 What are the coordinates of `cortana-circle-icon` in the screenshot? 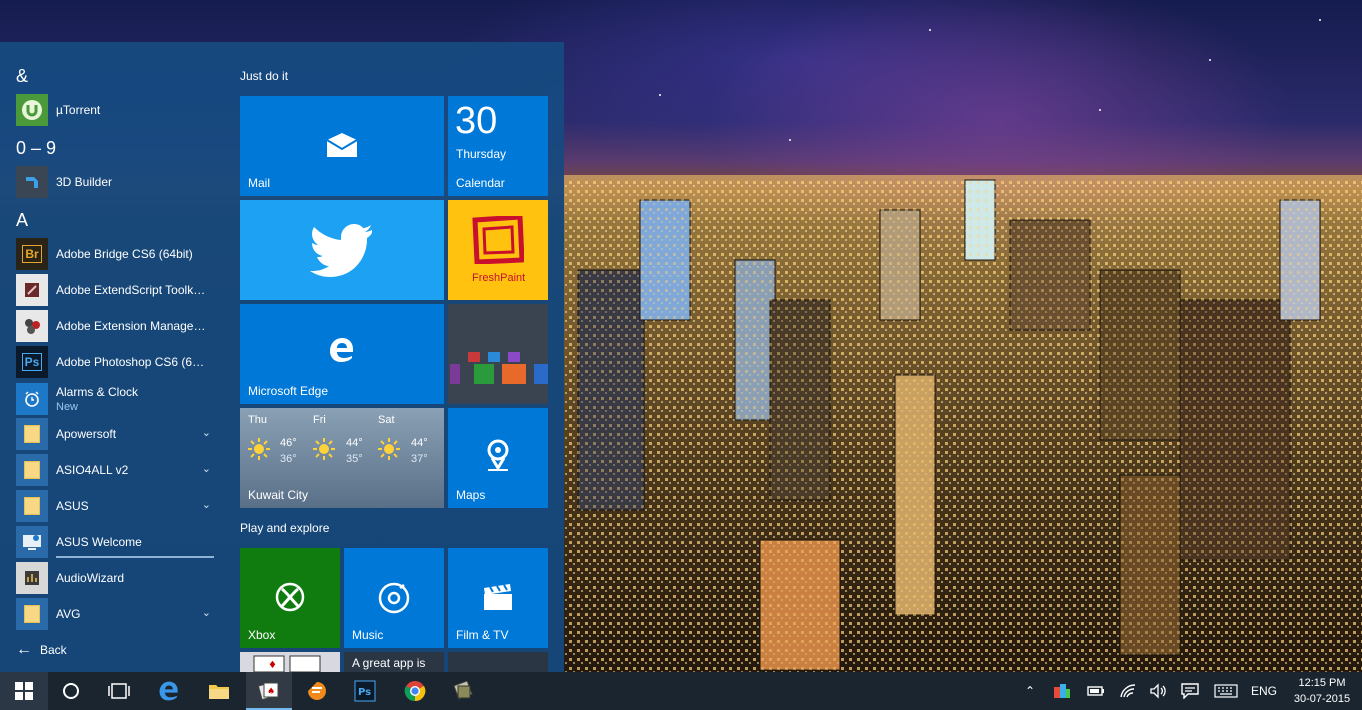 It's located at (71, 691).